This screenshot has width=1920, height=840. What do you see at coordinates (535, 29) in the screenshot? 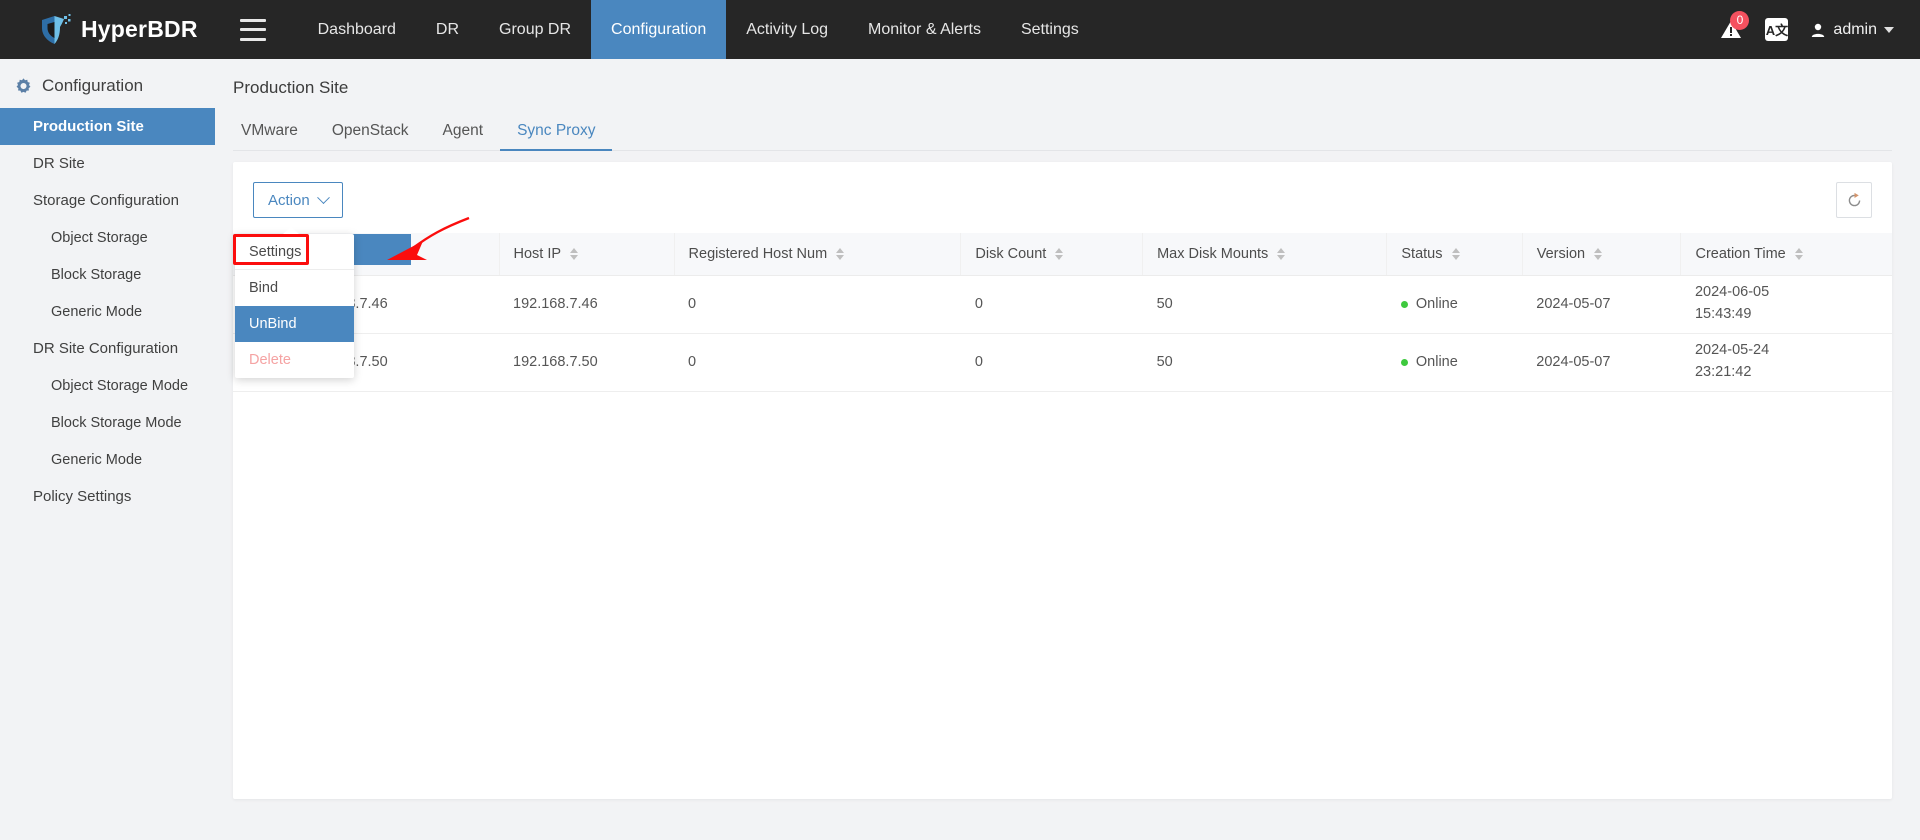
I see `nav-item-group-dr: Group DR` at bounding box center [535, 29].